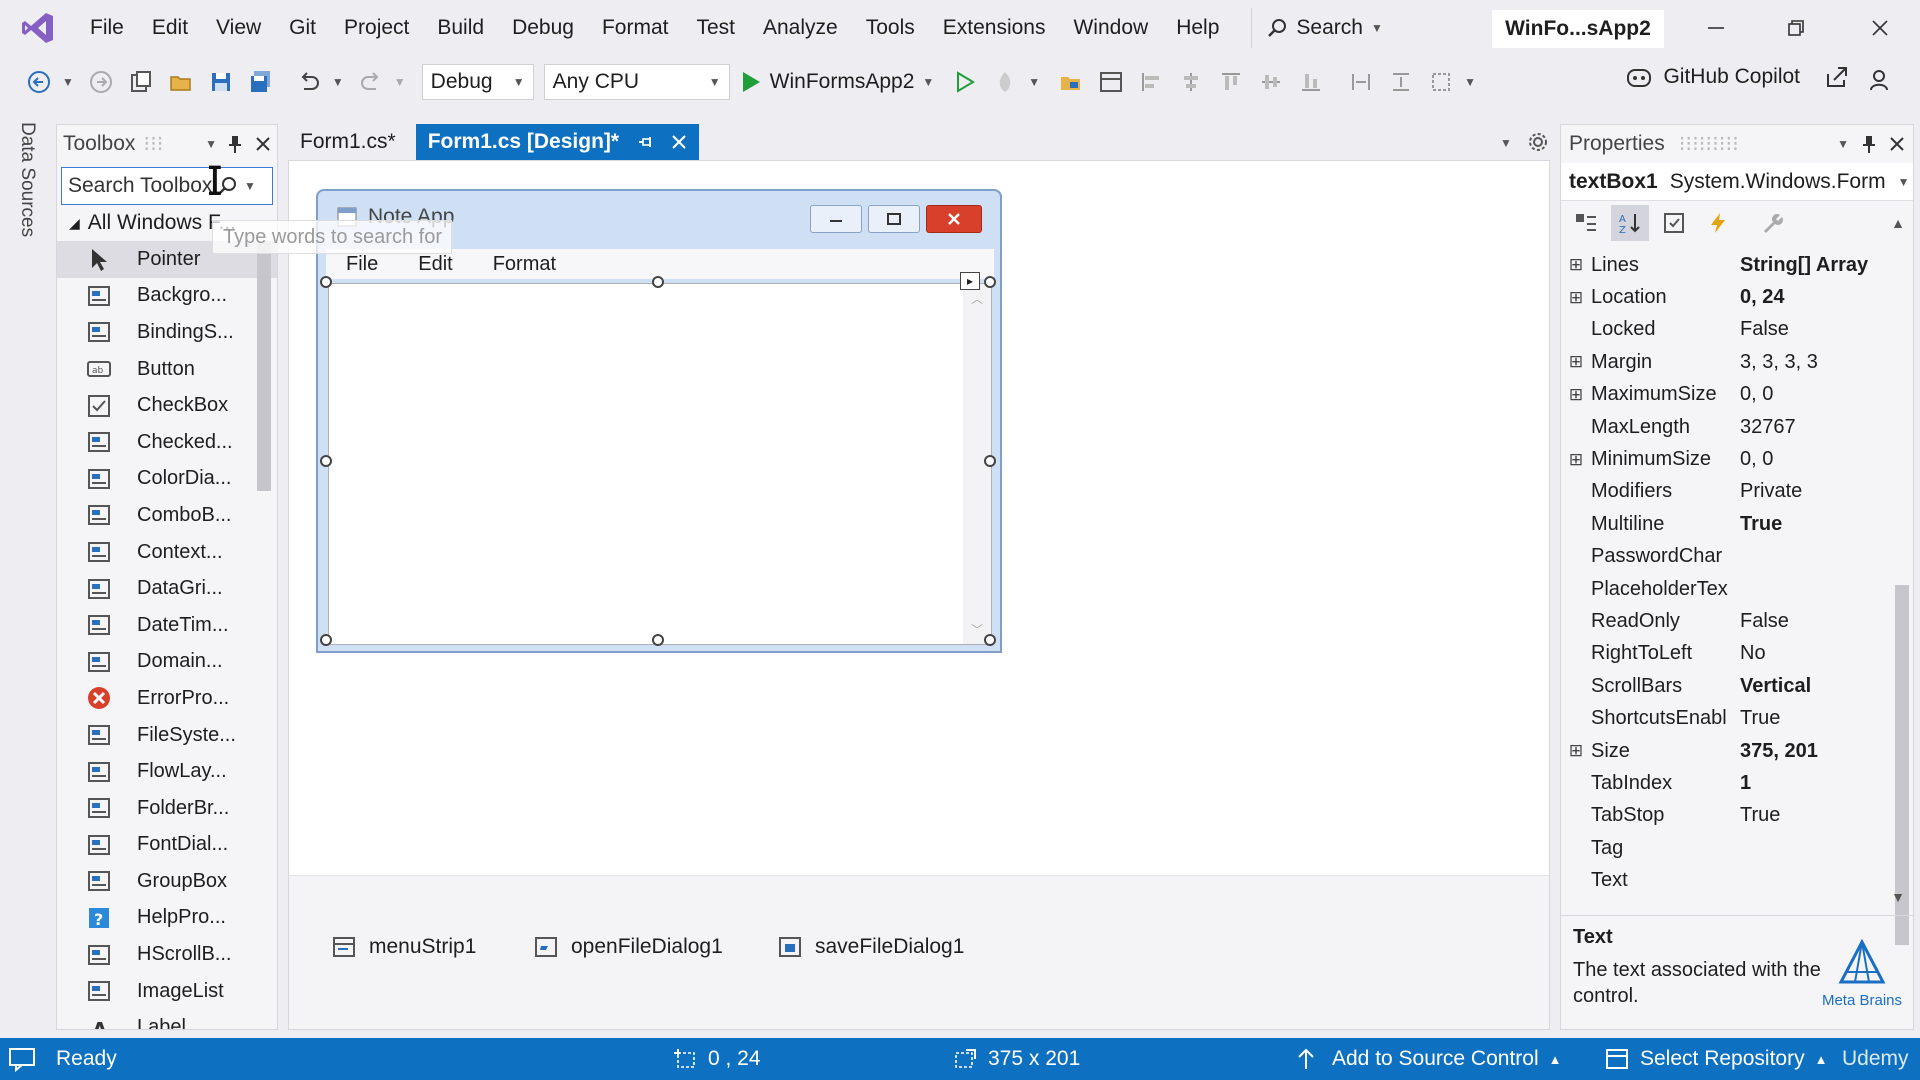 This screenshot has width=1920, height=1080. What do you see at coordinates (170, 28) in the screenshot?
I see `menu-item-edit: Edit` at bounding box center [170, 28].